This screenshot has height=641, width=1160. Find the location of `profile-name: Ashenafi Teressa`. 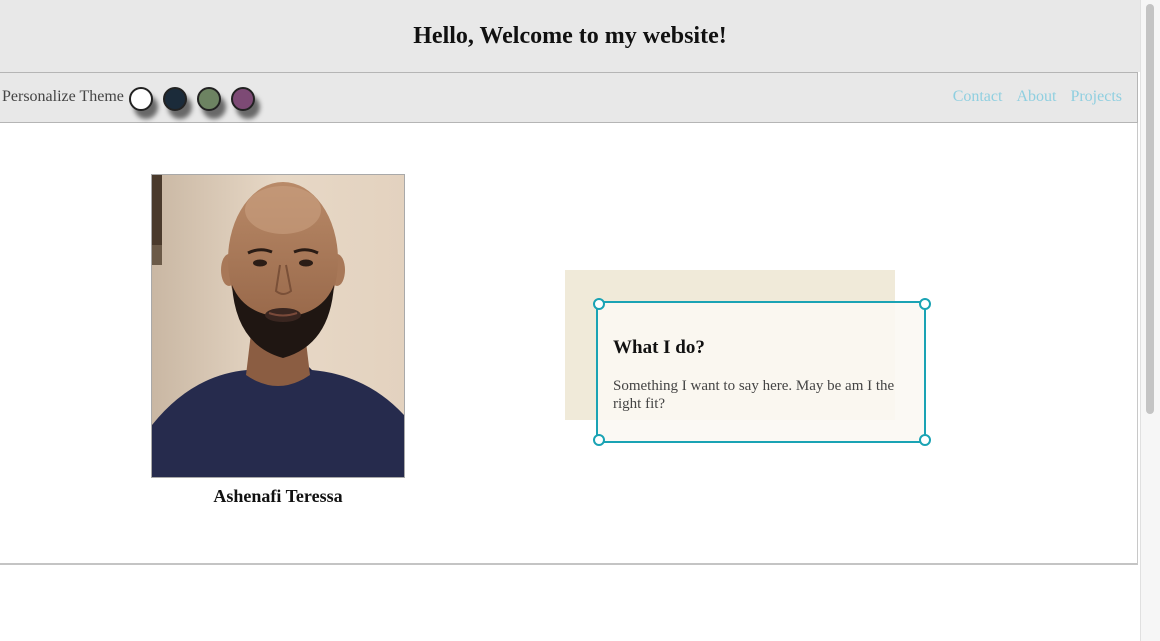

profile-name: Ashenafi Teressa is located at coordinates (278, 496).